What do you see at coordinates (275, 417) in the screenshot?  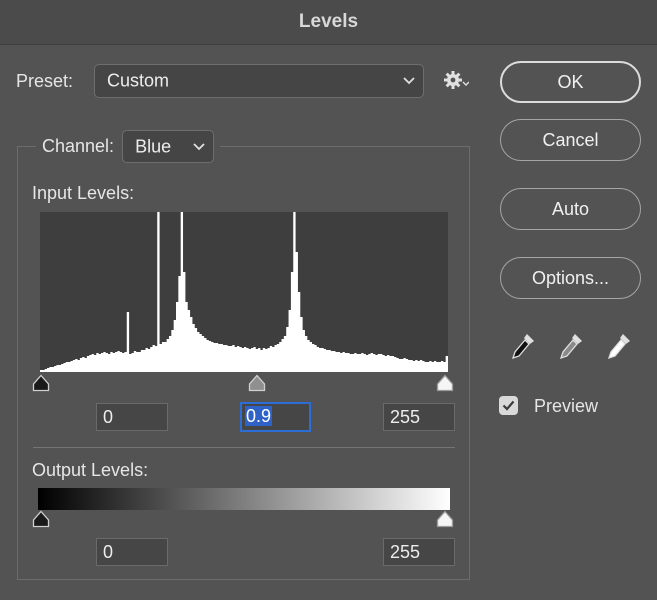 I see `input-gamma-field: 0.9` at bounding box center [275, 417].